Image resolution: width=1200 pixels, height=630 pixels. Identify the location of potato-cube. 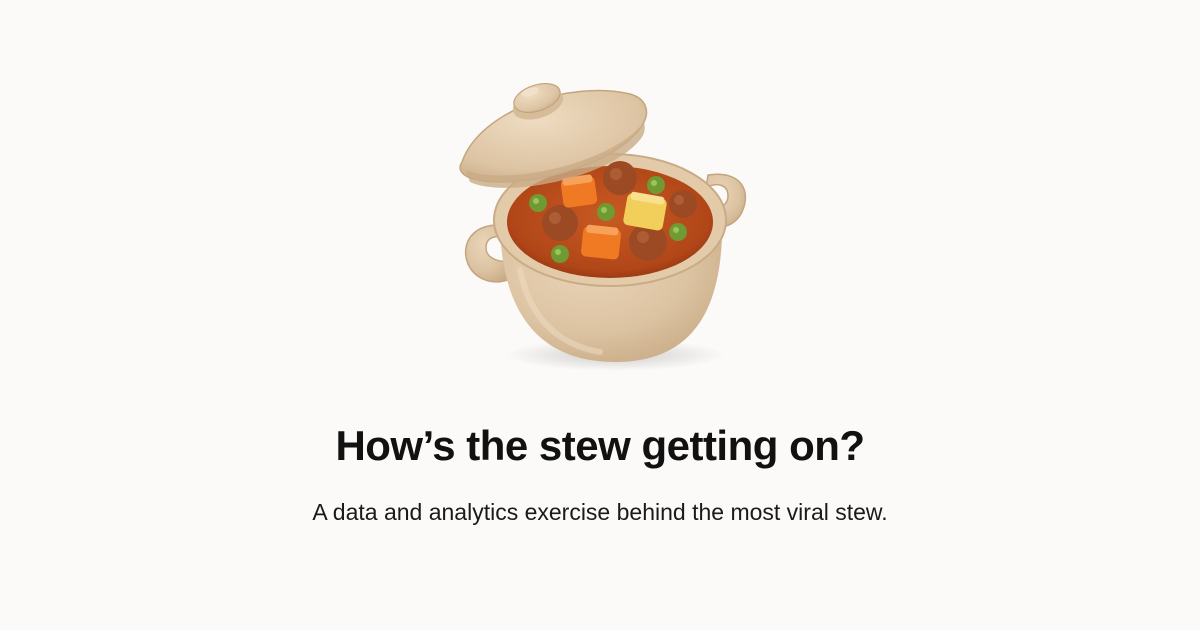
(645, 211).